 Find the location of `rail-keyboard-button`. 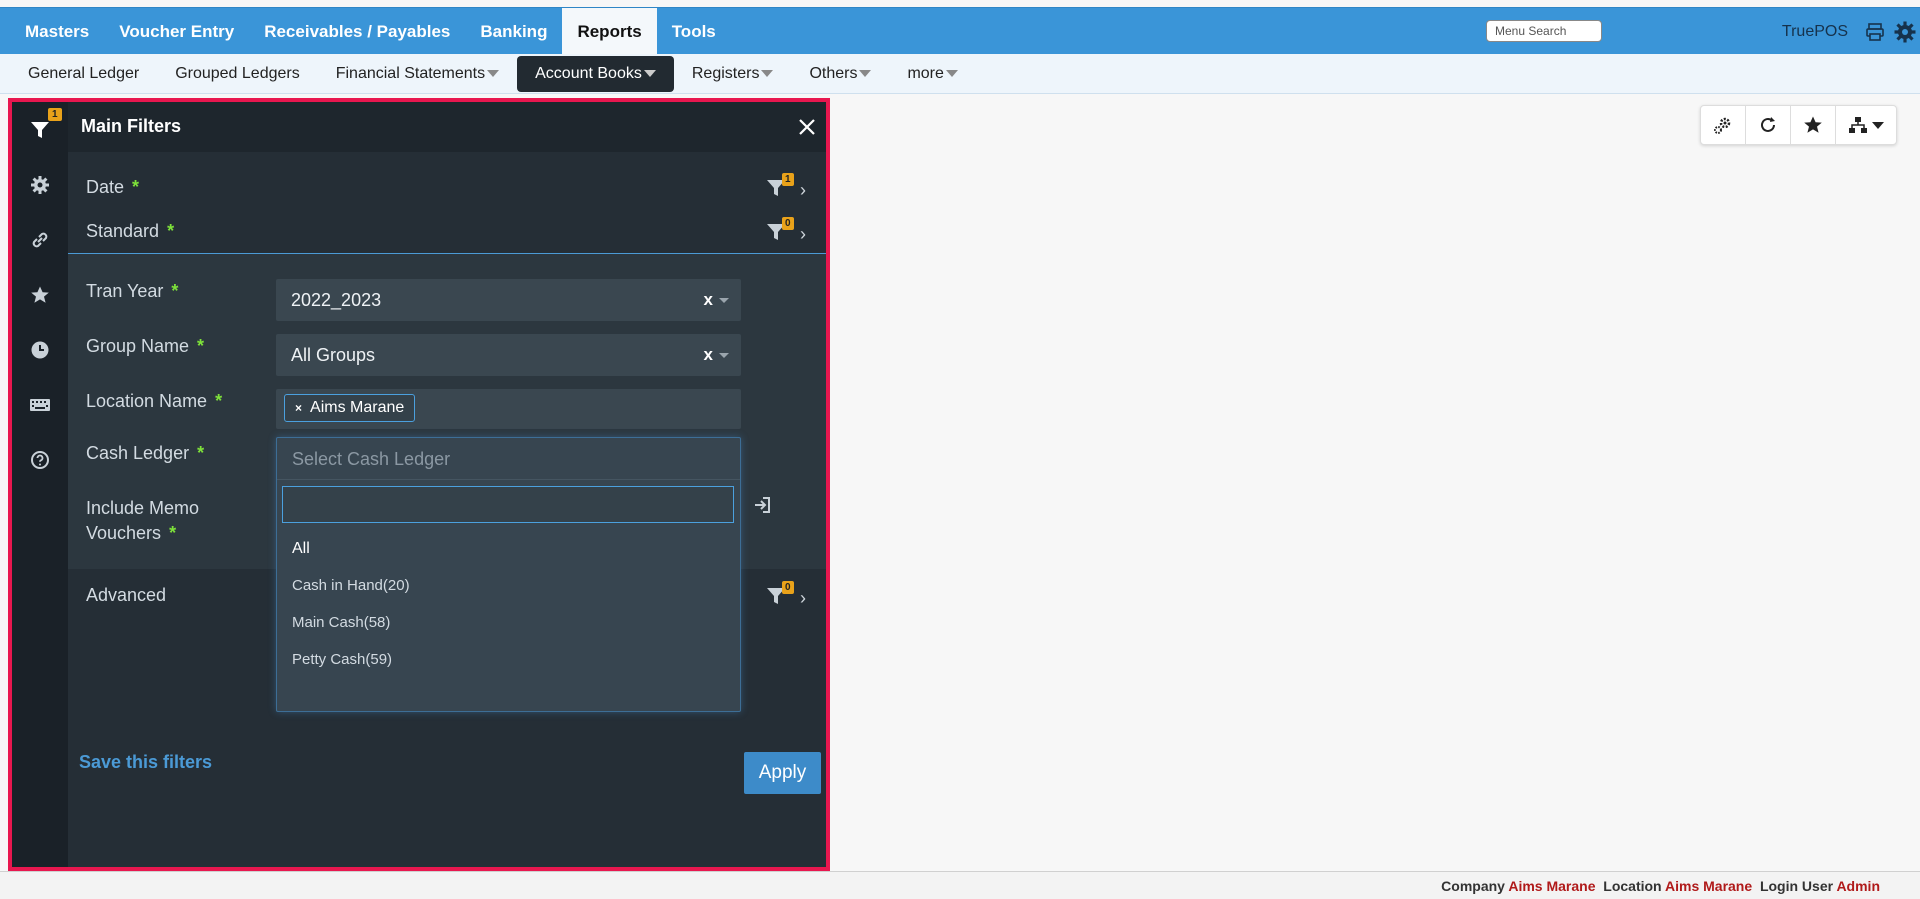

rail-keyboard-button is located at coordinates (40, 404).